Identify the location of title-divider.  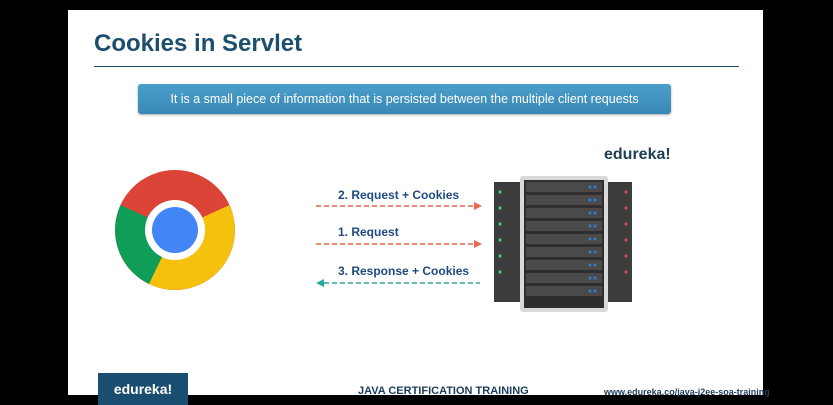
(416, 66).